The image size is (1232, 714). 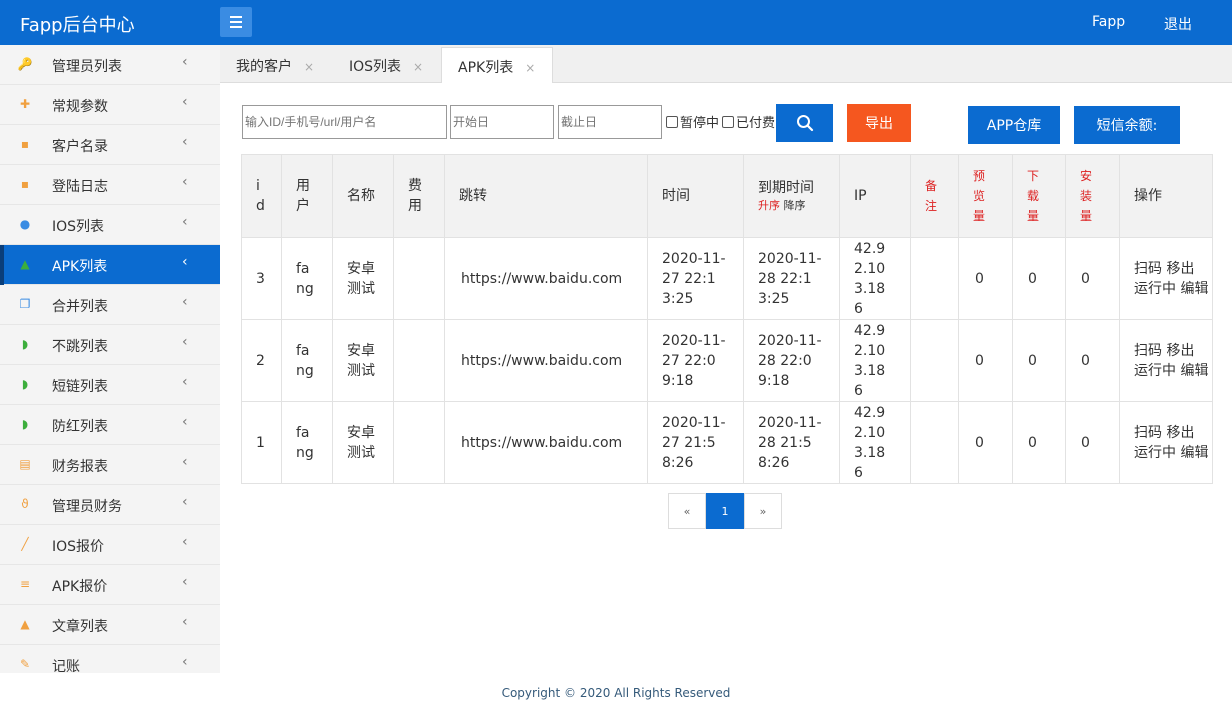 I want to click on sort-desc-link: 降序, so click(x=795, y=205).